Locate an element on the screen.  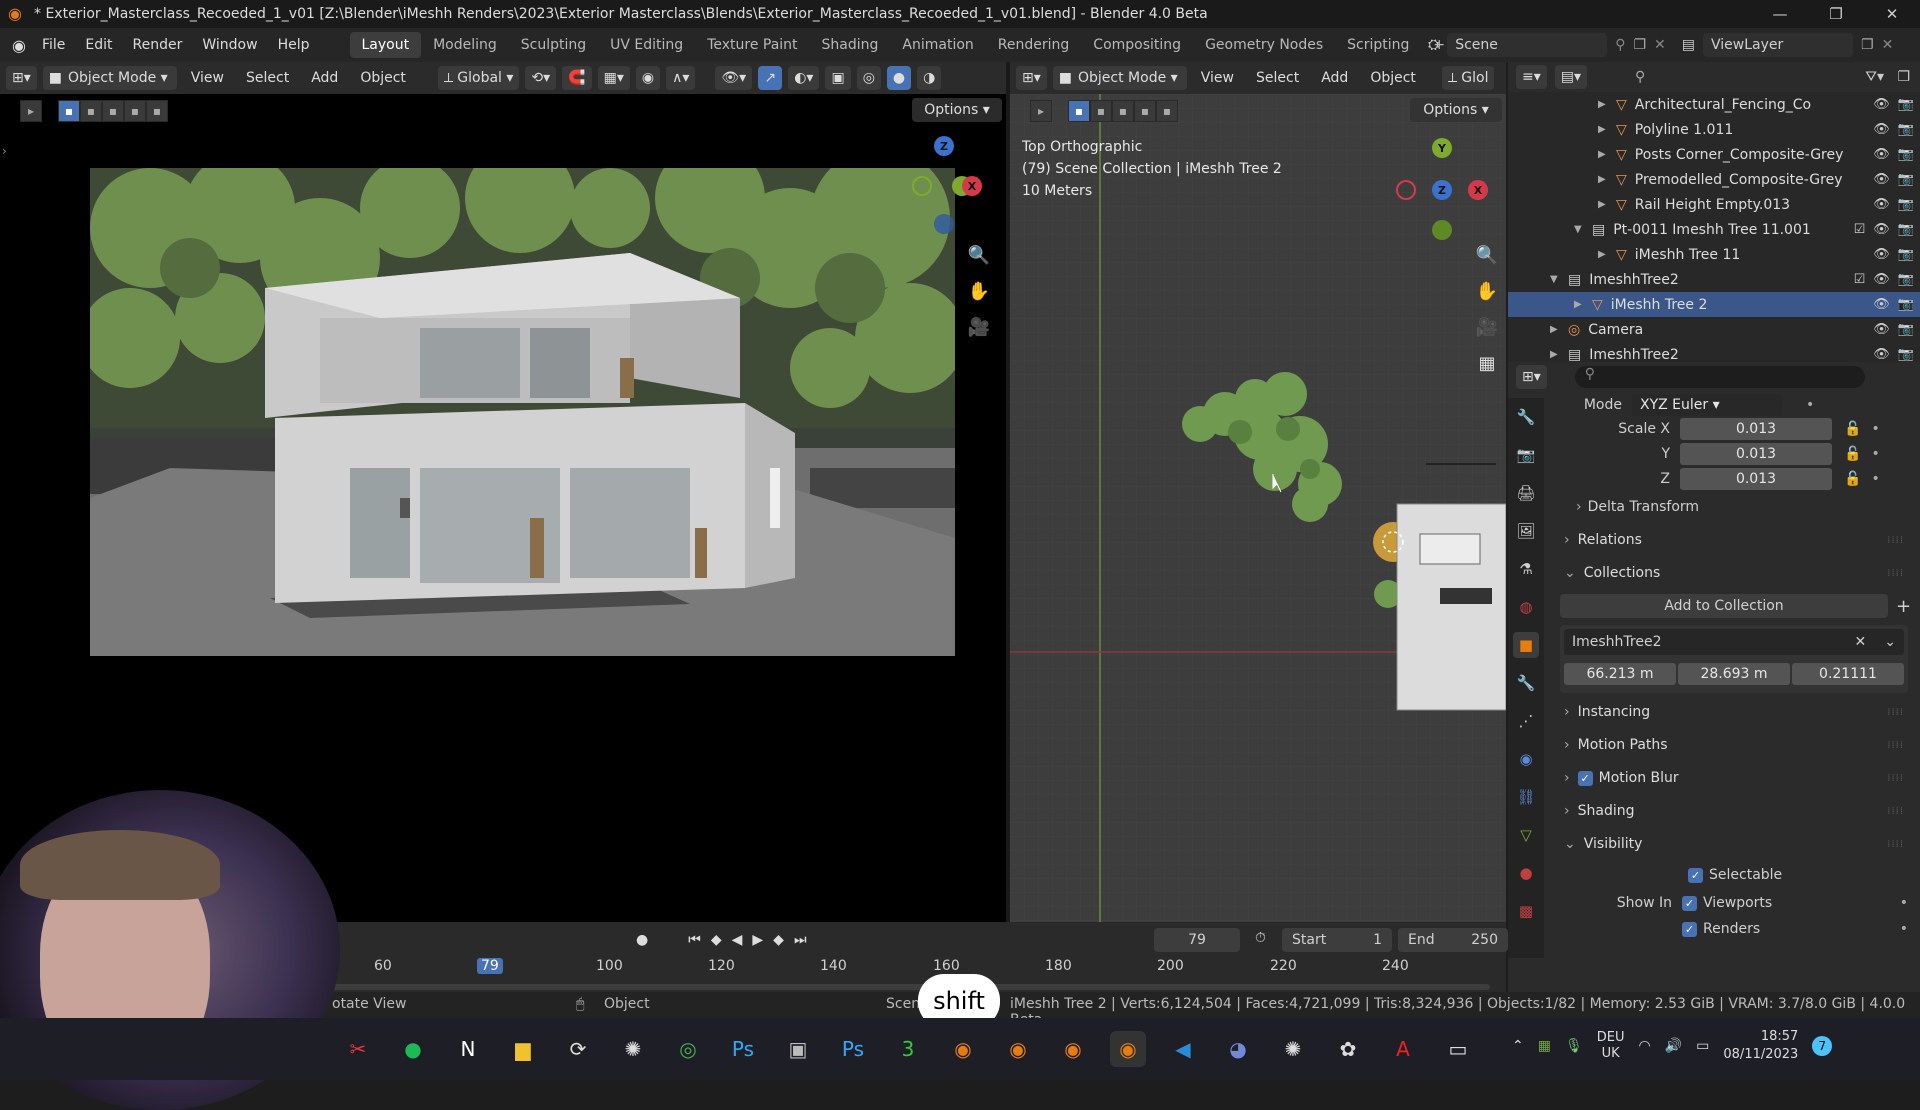
maximize-button: ❐ is located at coordinates (1836, 14).